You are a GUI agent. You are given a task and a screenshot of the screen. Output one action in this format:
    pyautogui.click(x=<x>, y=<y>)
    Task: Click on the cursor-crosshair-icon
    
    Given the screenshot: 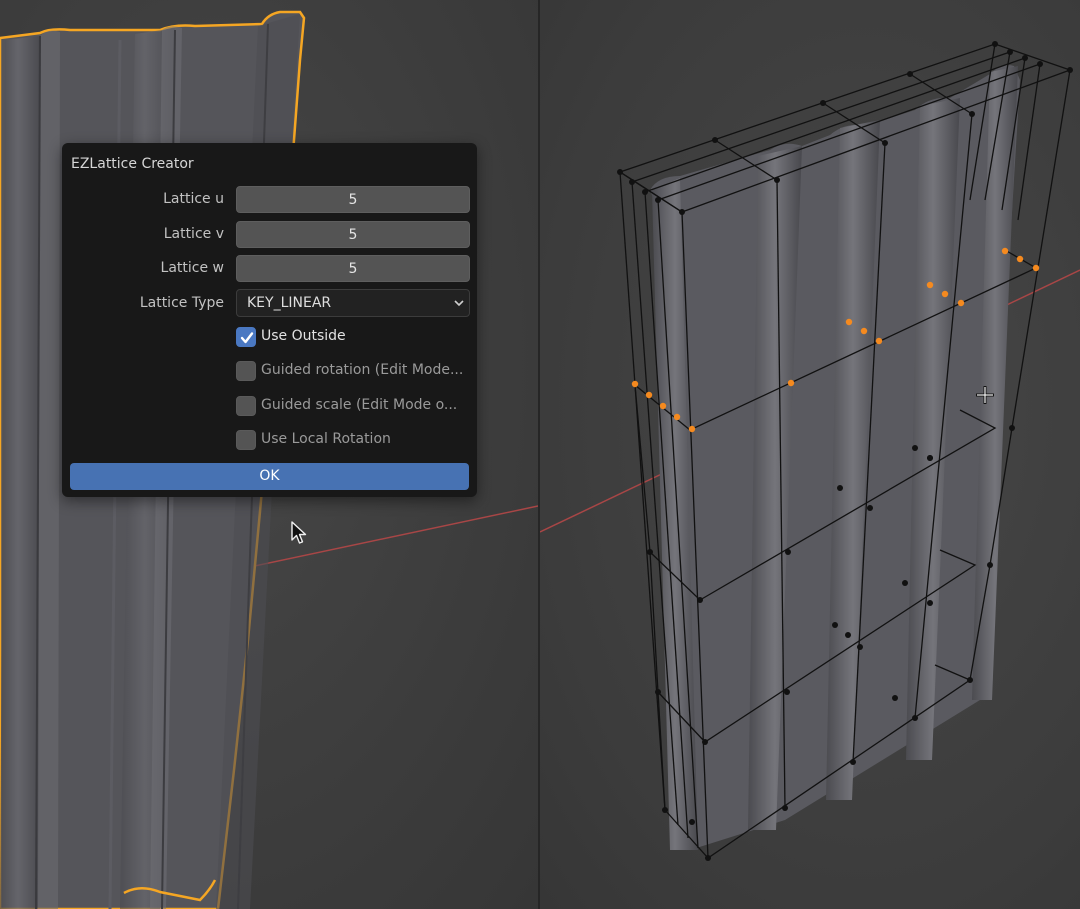 What is the action you would take?
    pyautogui.click(x=985, y=395)
    